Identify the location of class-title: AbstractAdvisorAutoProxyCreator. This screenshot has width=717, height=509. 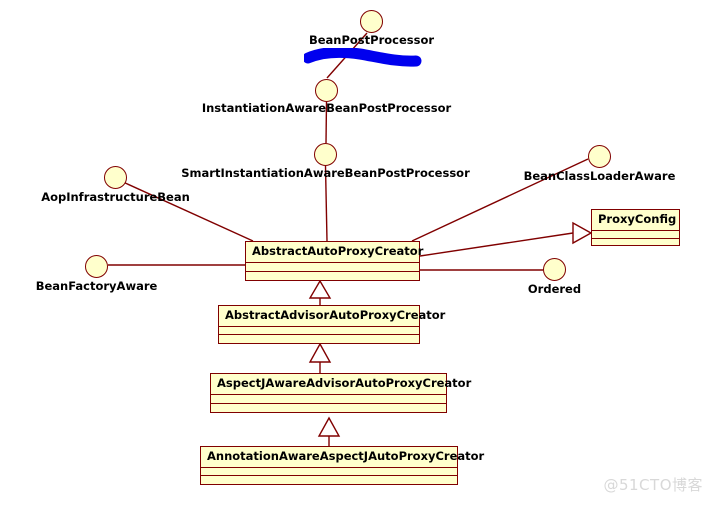
(332, 316).